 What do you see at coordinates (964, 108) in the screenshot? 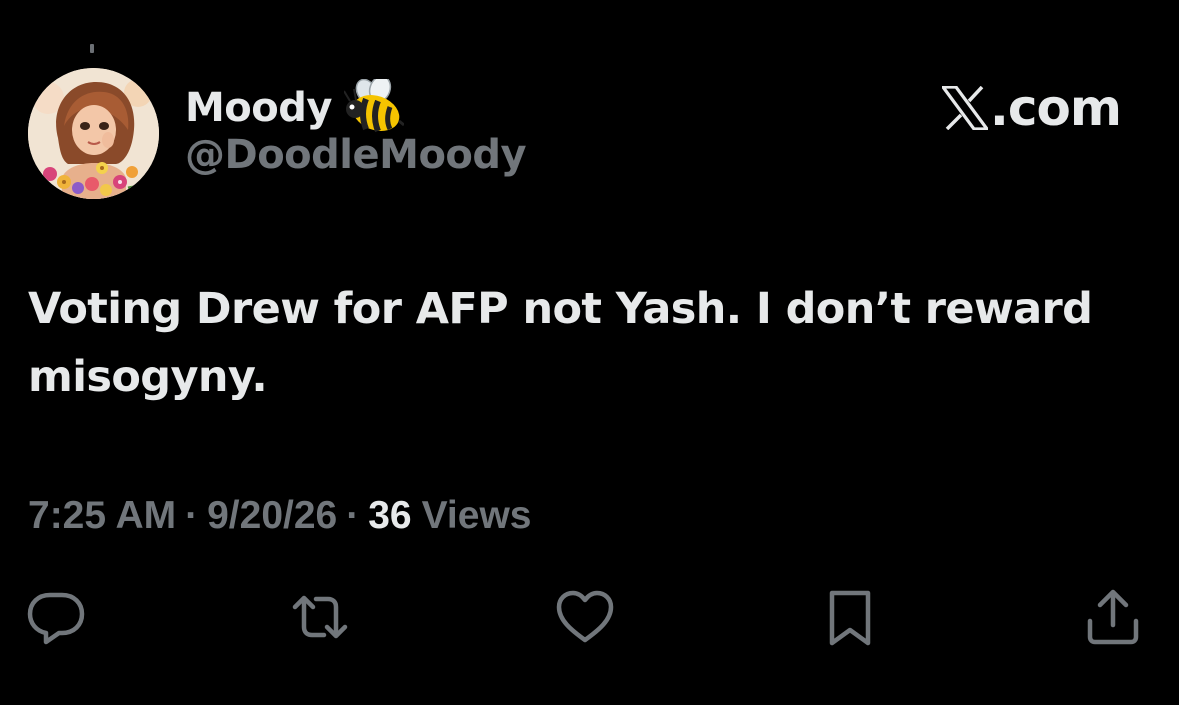
I see `x-logo-icon` at bounding box center [964, 108].